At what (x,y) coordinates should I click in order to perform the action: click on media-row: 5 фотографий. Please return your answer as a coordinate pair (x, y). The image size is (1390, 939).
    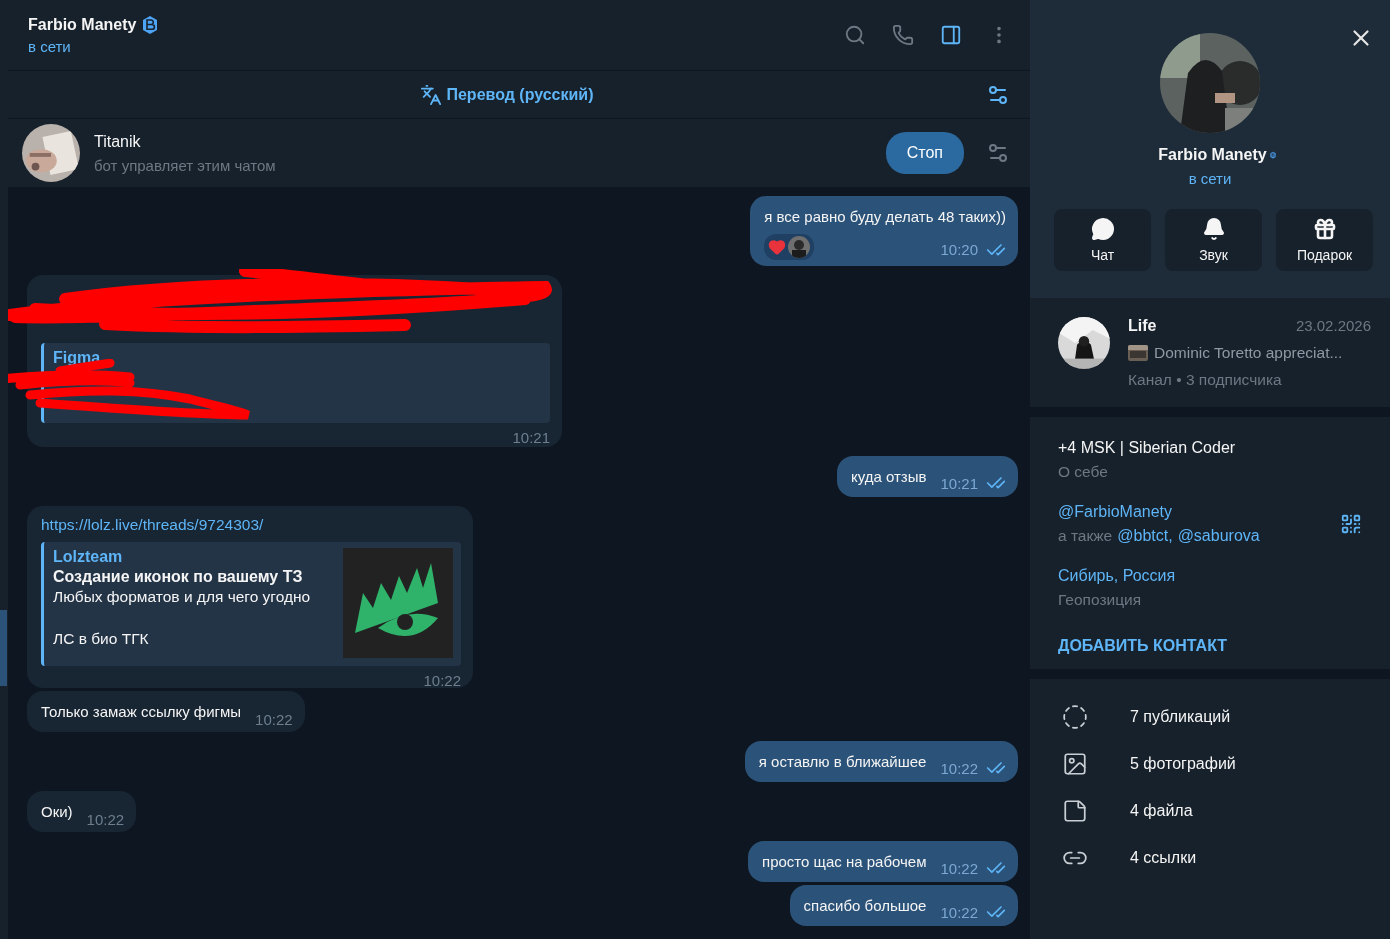
    Looking at the image, I should click on (1210, 763).